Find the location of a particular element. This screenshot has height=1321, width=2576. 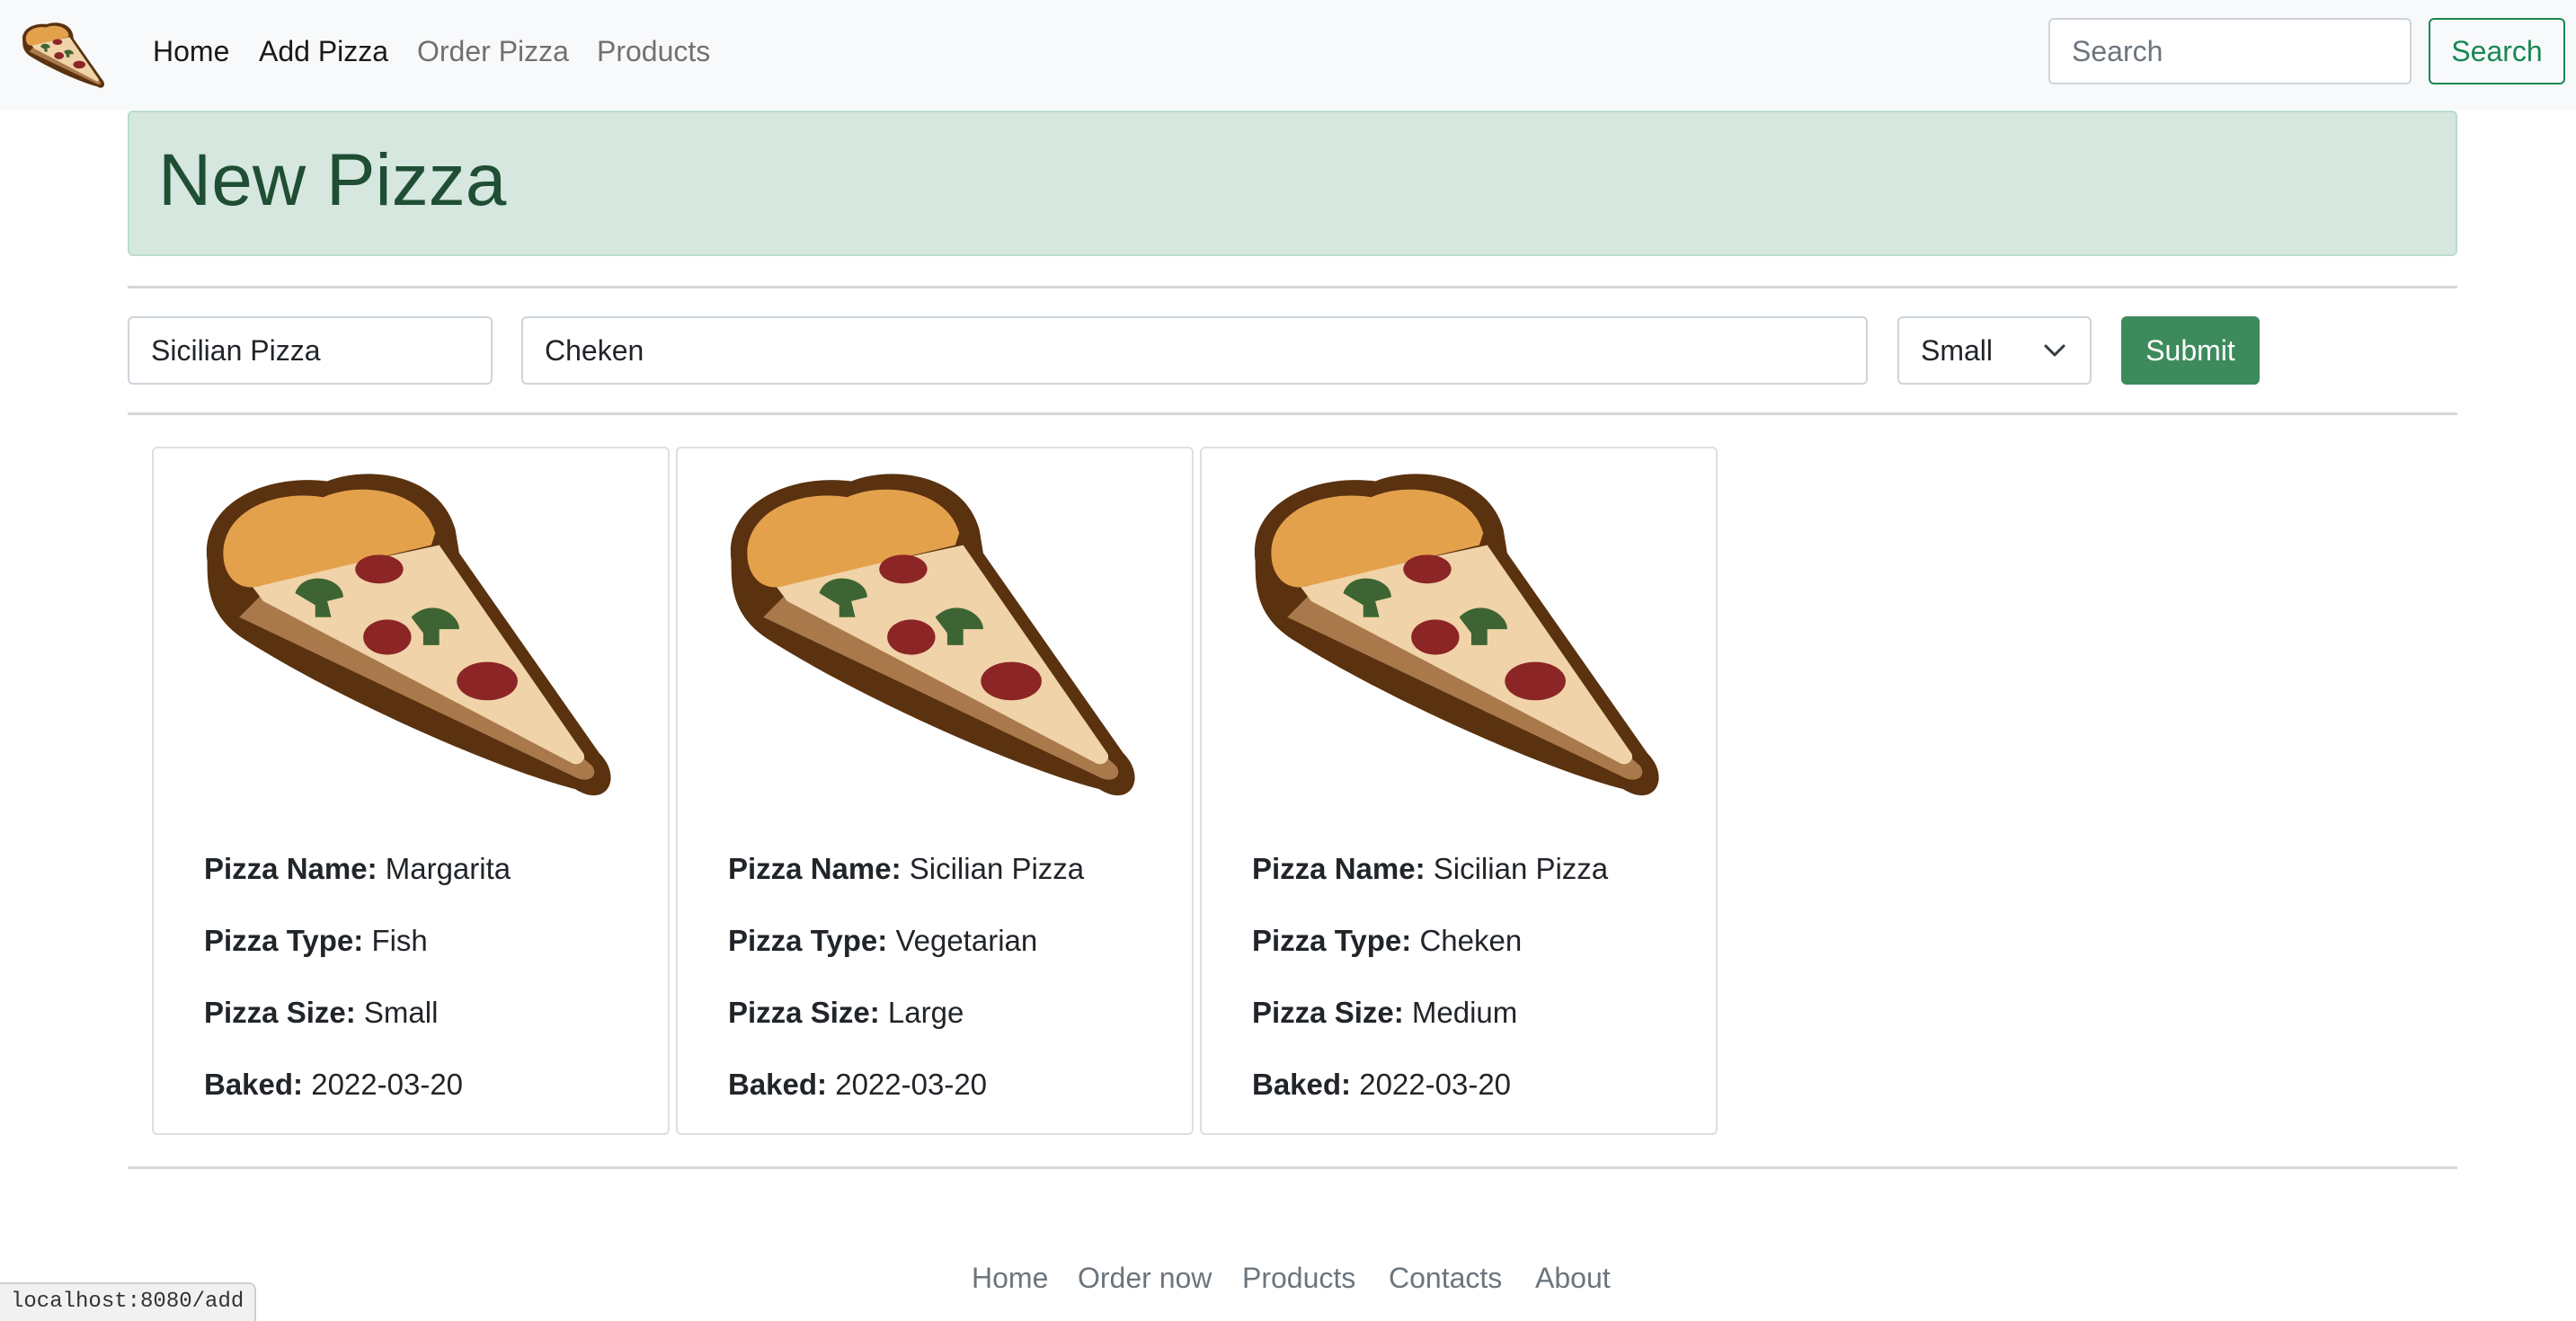

pizza-size-select: Small is located at coordinates (1994, 350).